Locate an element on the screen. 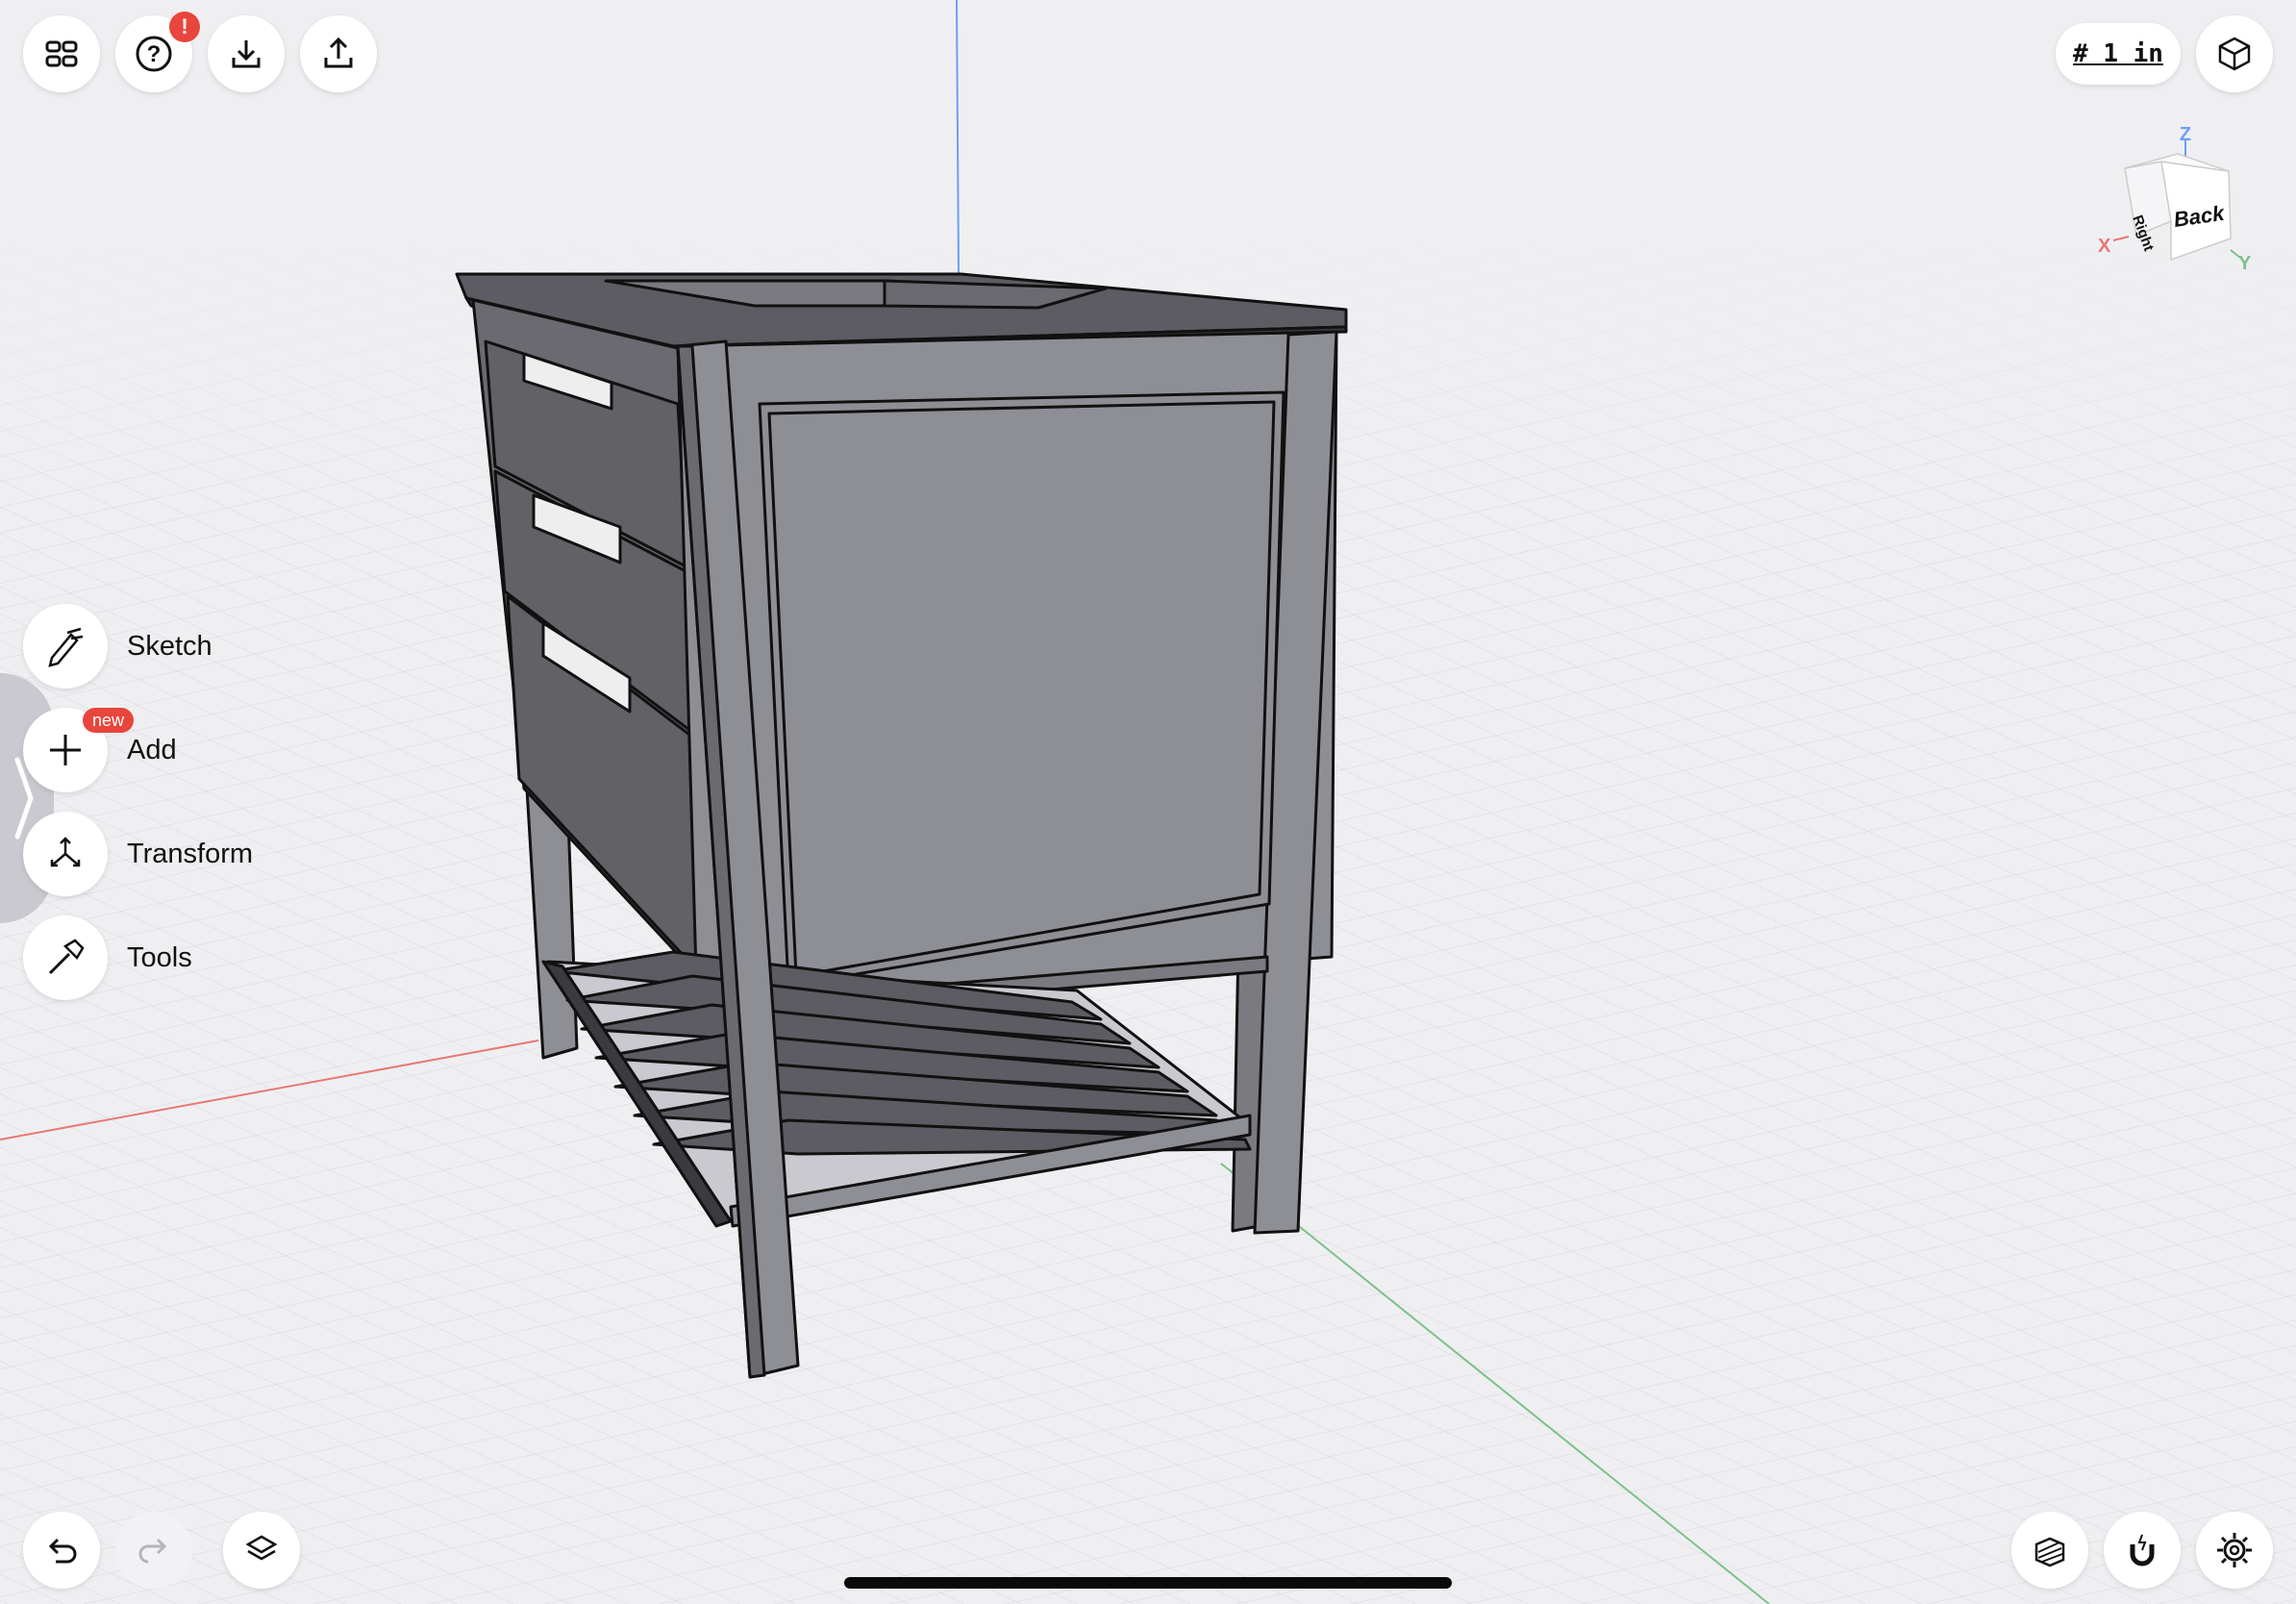  layers-icon is located at coordinates (261, 1548).